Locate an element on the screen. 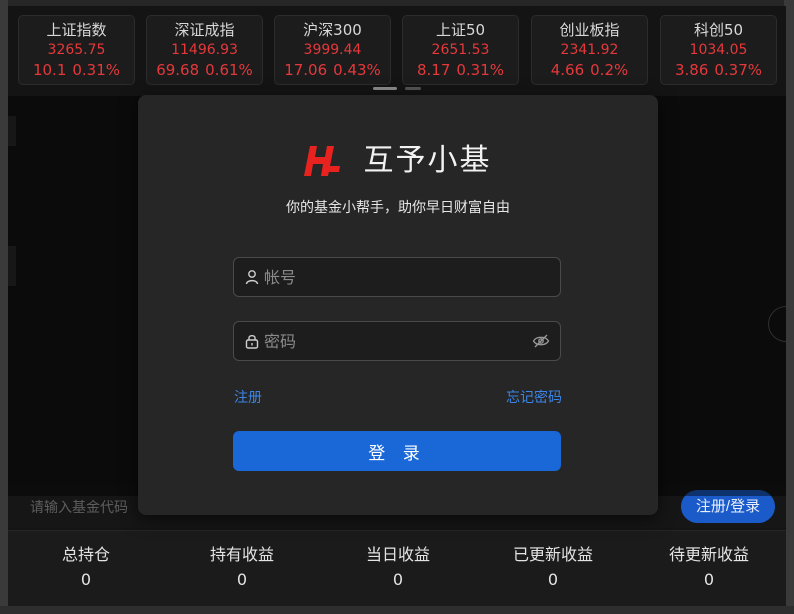 This screenshot has height=614, width=794. register-link: 注册 is located at coordinates (248, 397).